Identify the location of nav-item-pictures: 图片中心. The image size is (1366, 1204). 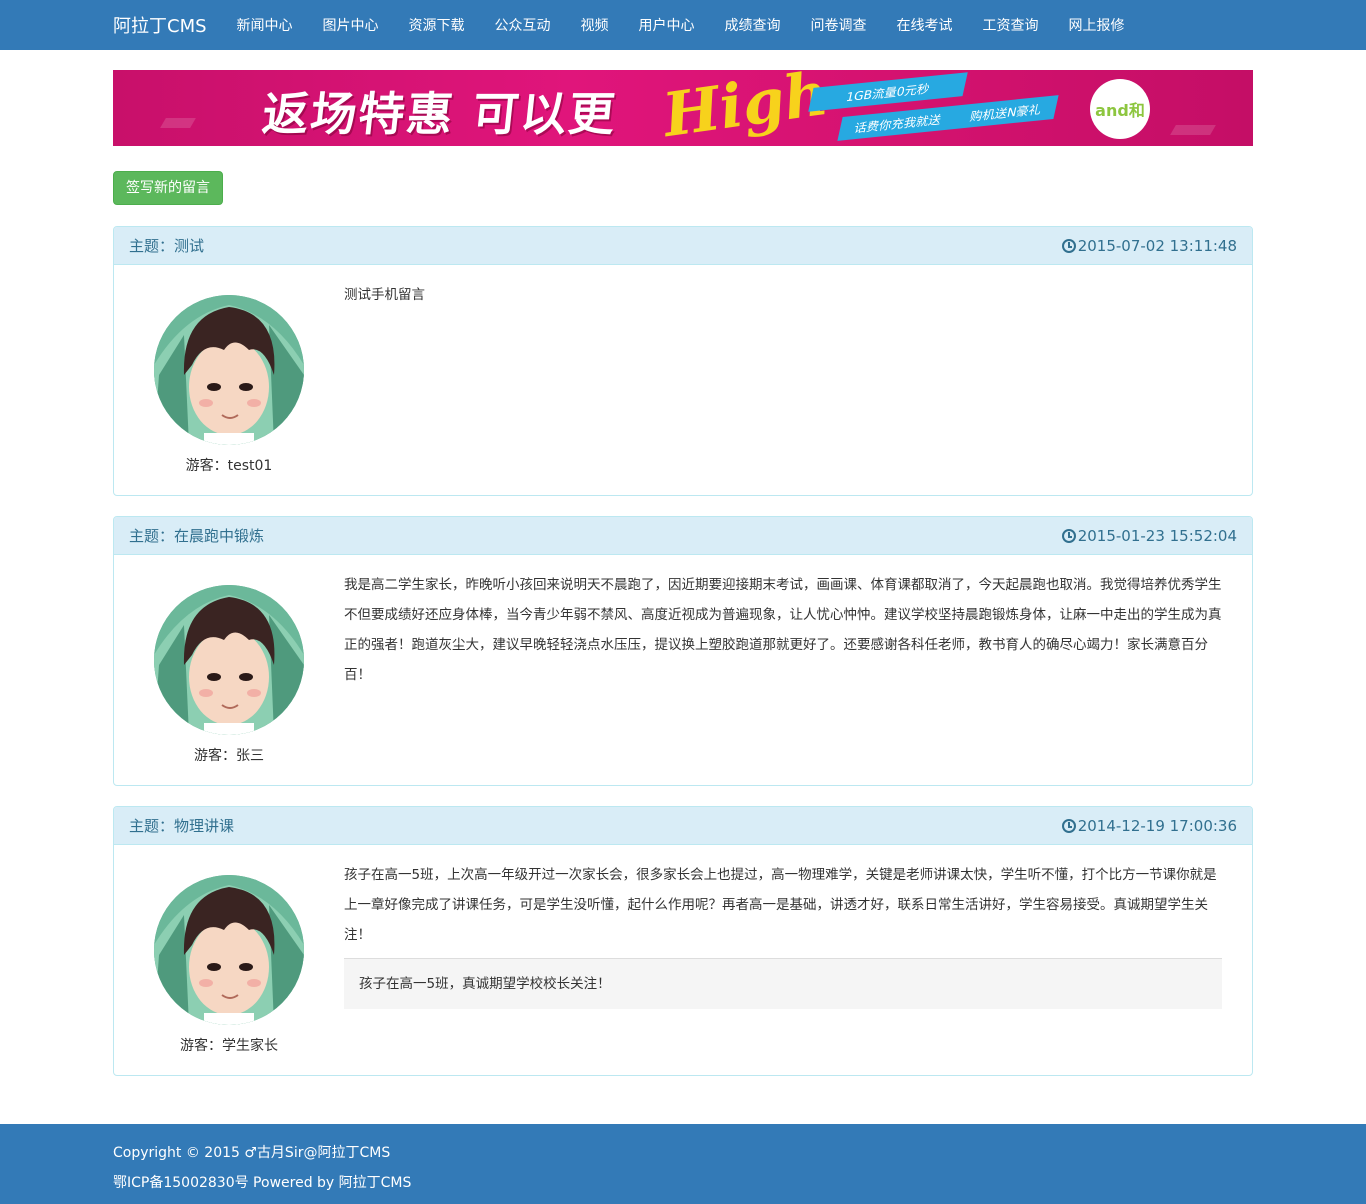
(351, 25).